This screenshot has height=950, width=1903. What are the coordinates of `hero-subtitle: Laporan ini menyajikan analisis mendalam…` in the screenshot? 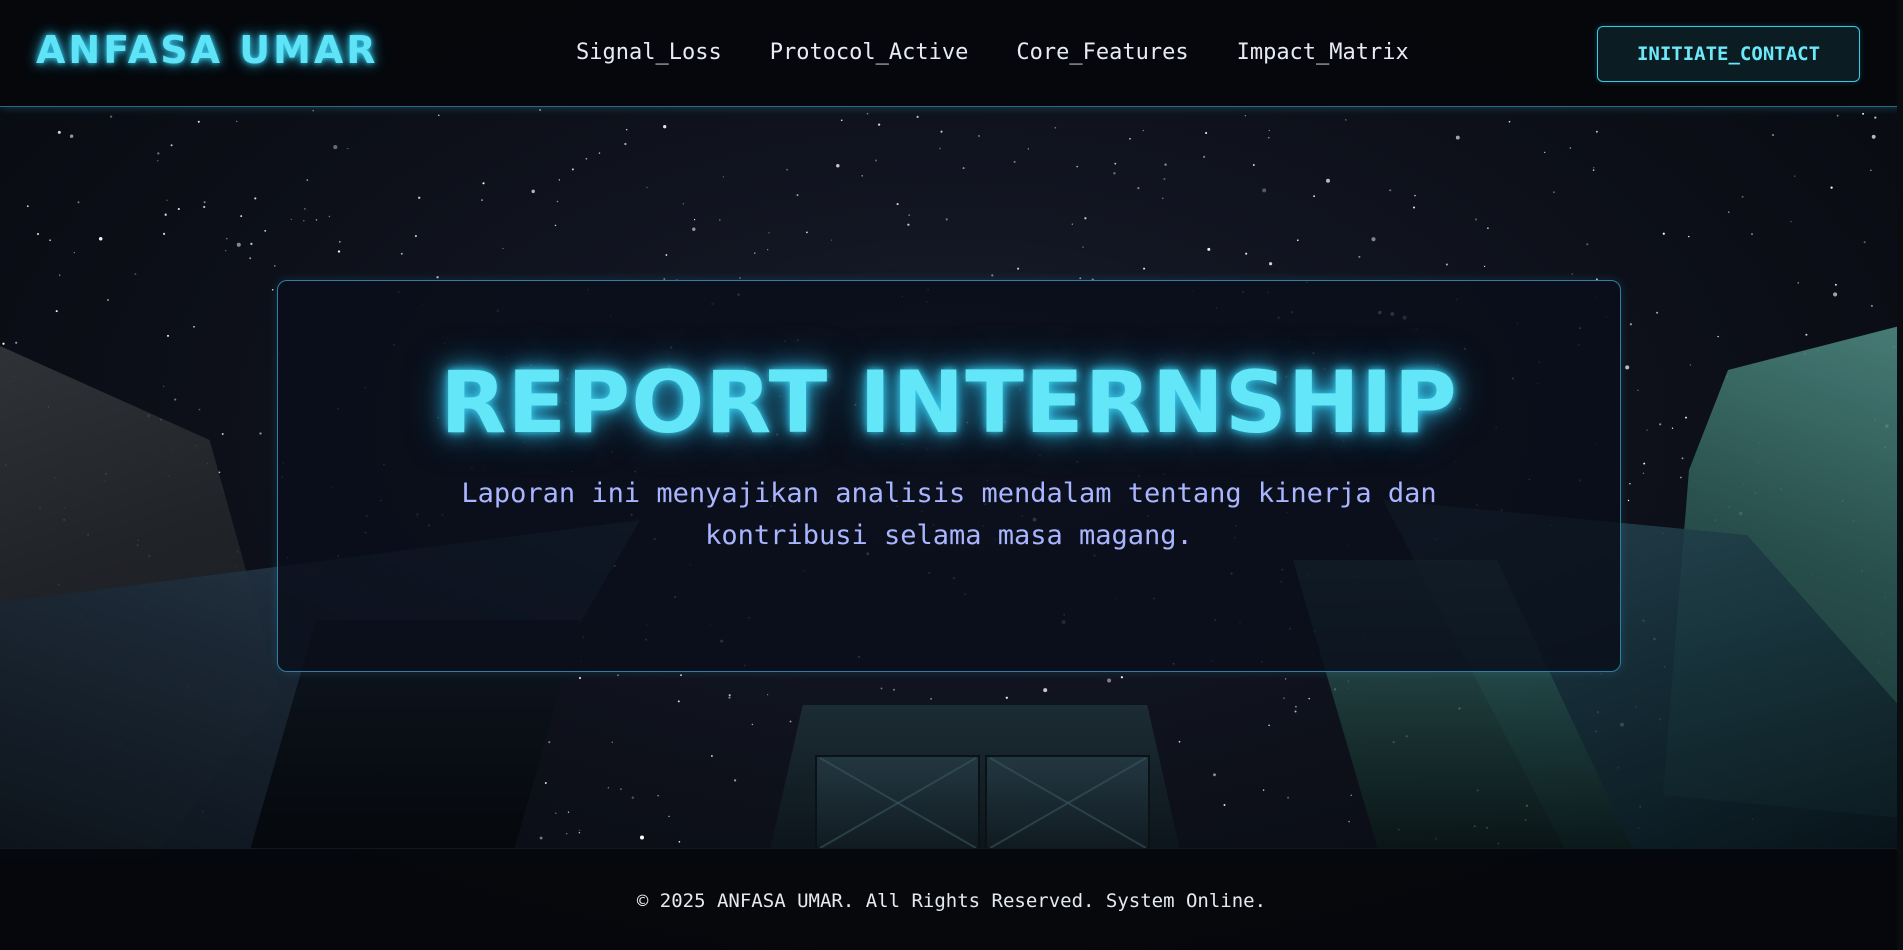 It's located at (949, 515).